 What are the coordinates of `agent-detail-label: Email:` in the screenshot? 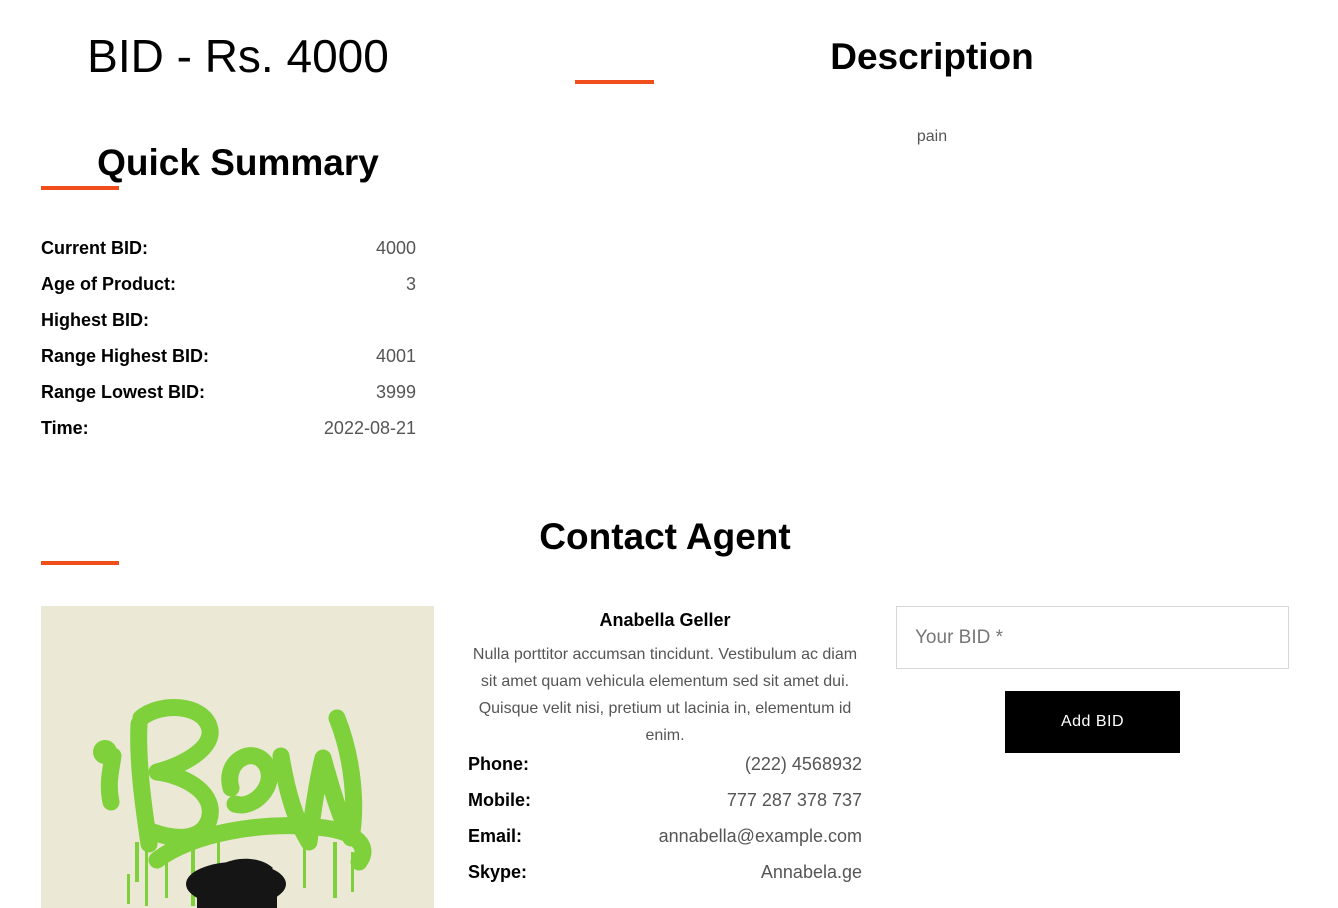 It's located at (495, 835).